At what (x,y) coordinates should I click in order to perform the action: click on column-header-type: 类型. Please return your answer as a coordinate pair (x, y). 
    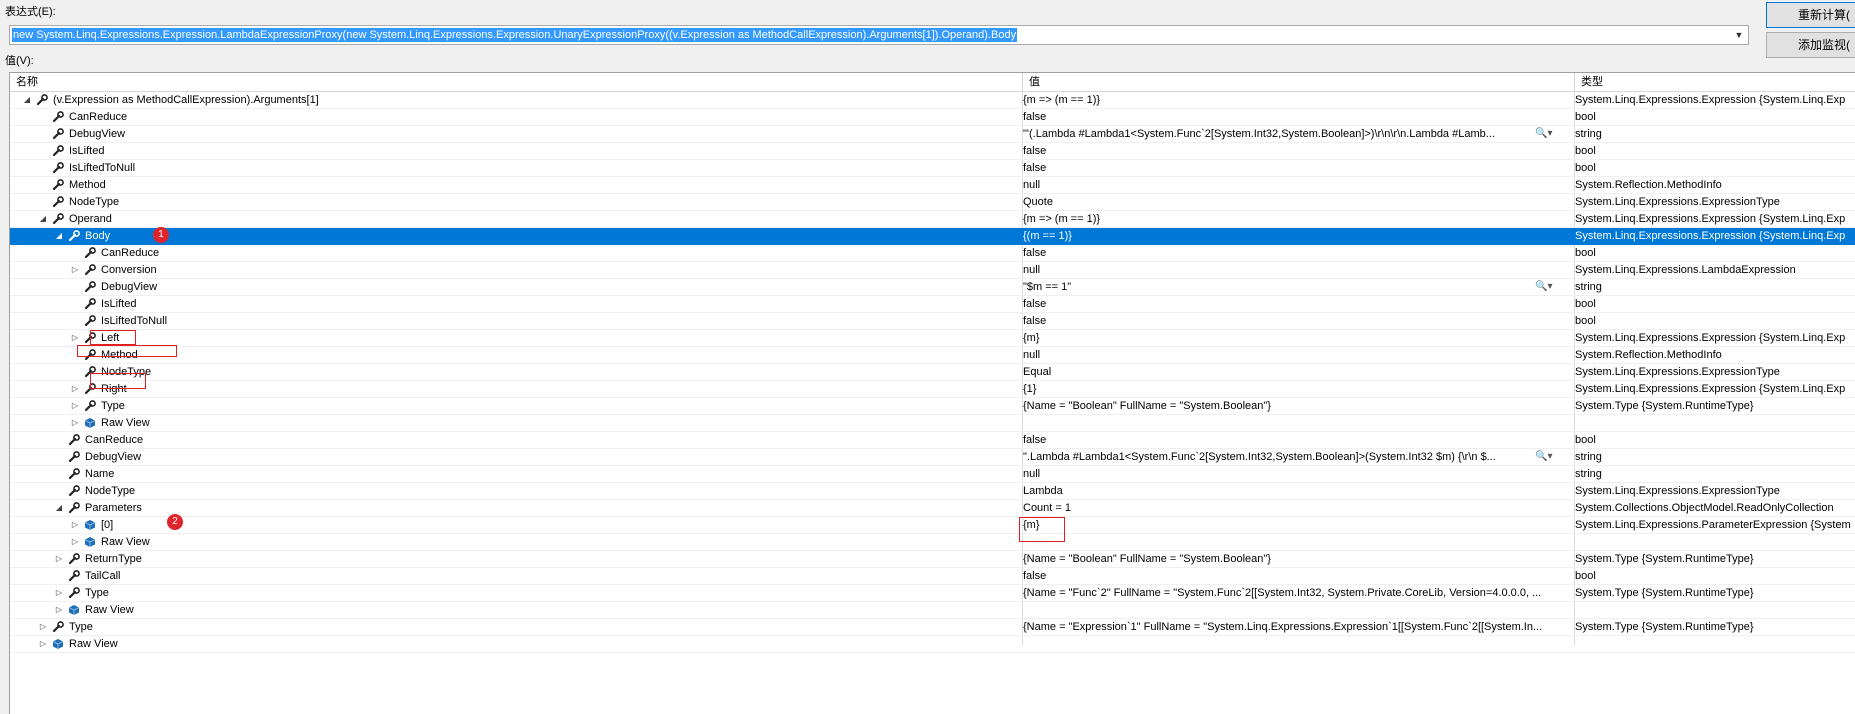
    Looking at the image, I should click on (1715, 82).